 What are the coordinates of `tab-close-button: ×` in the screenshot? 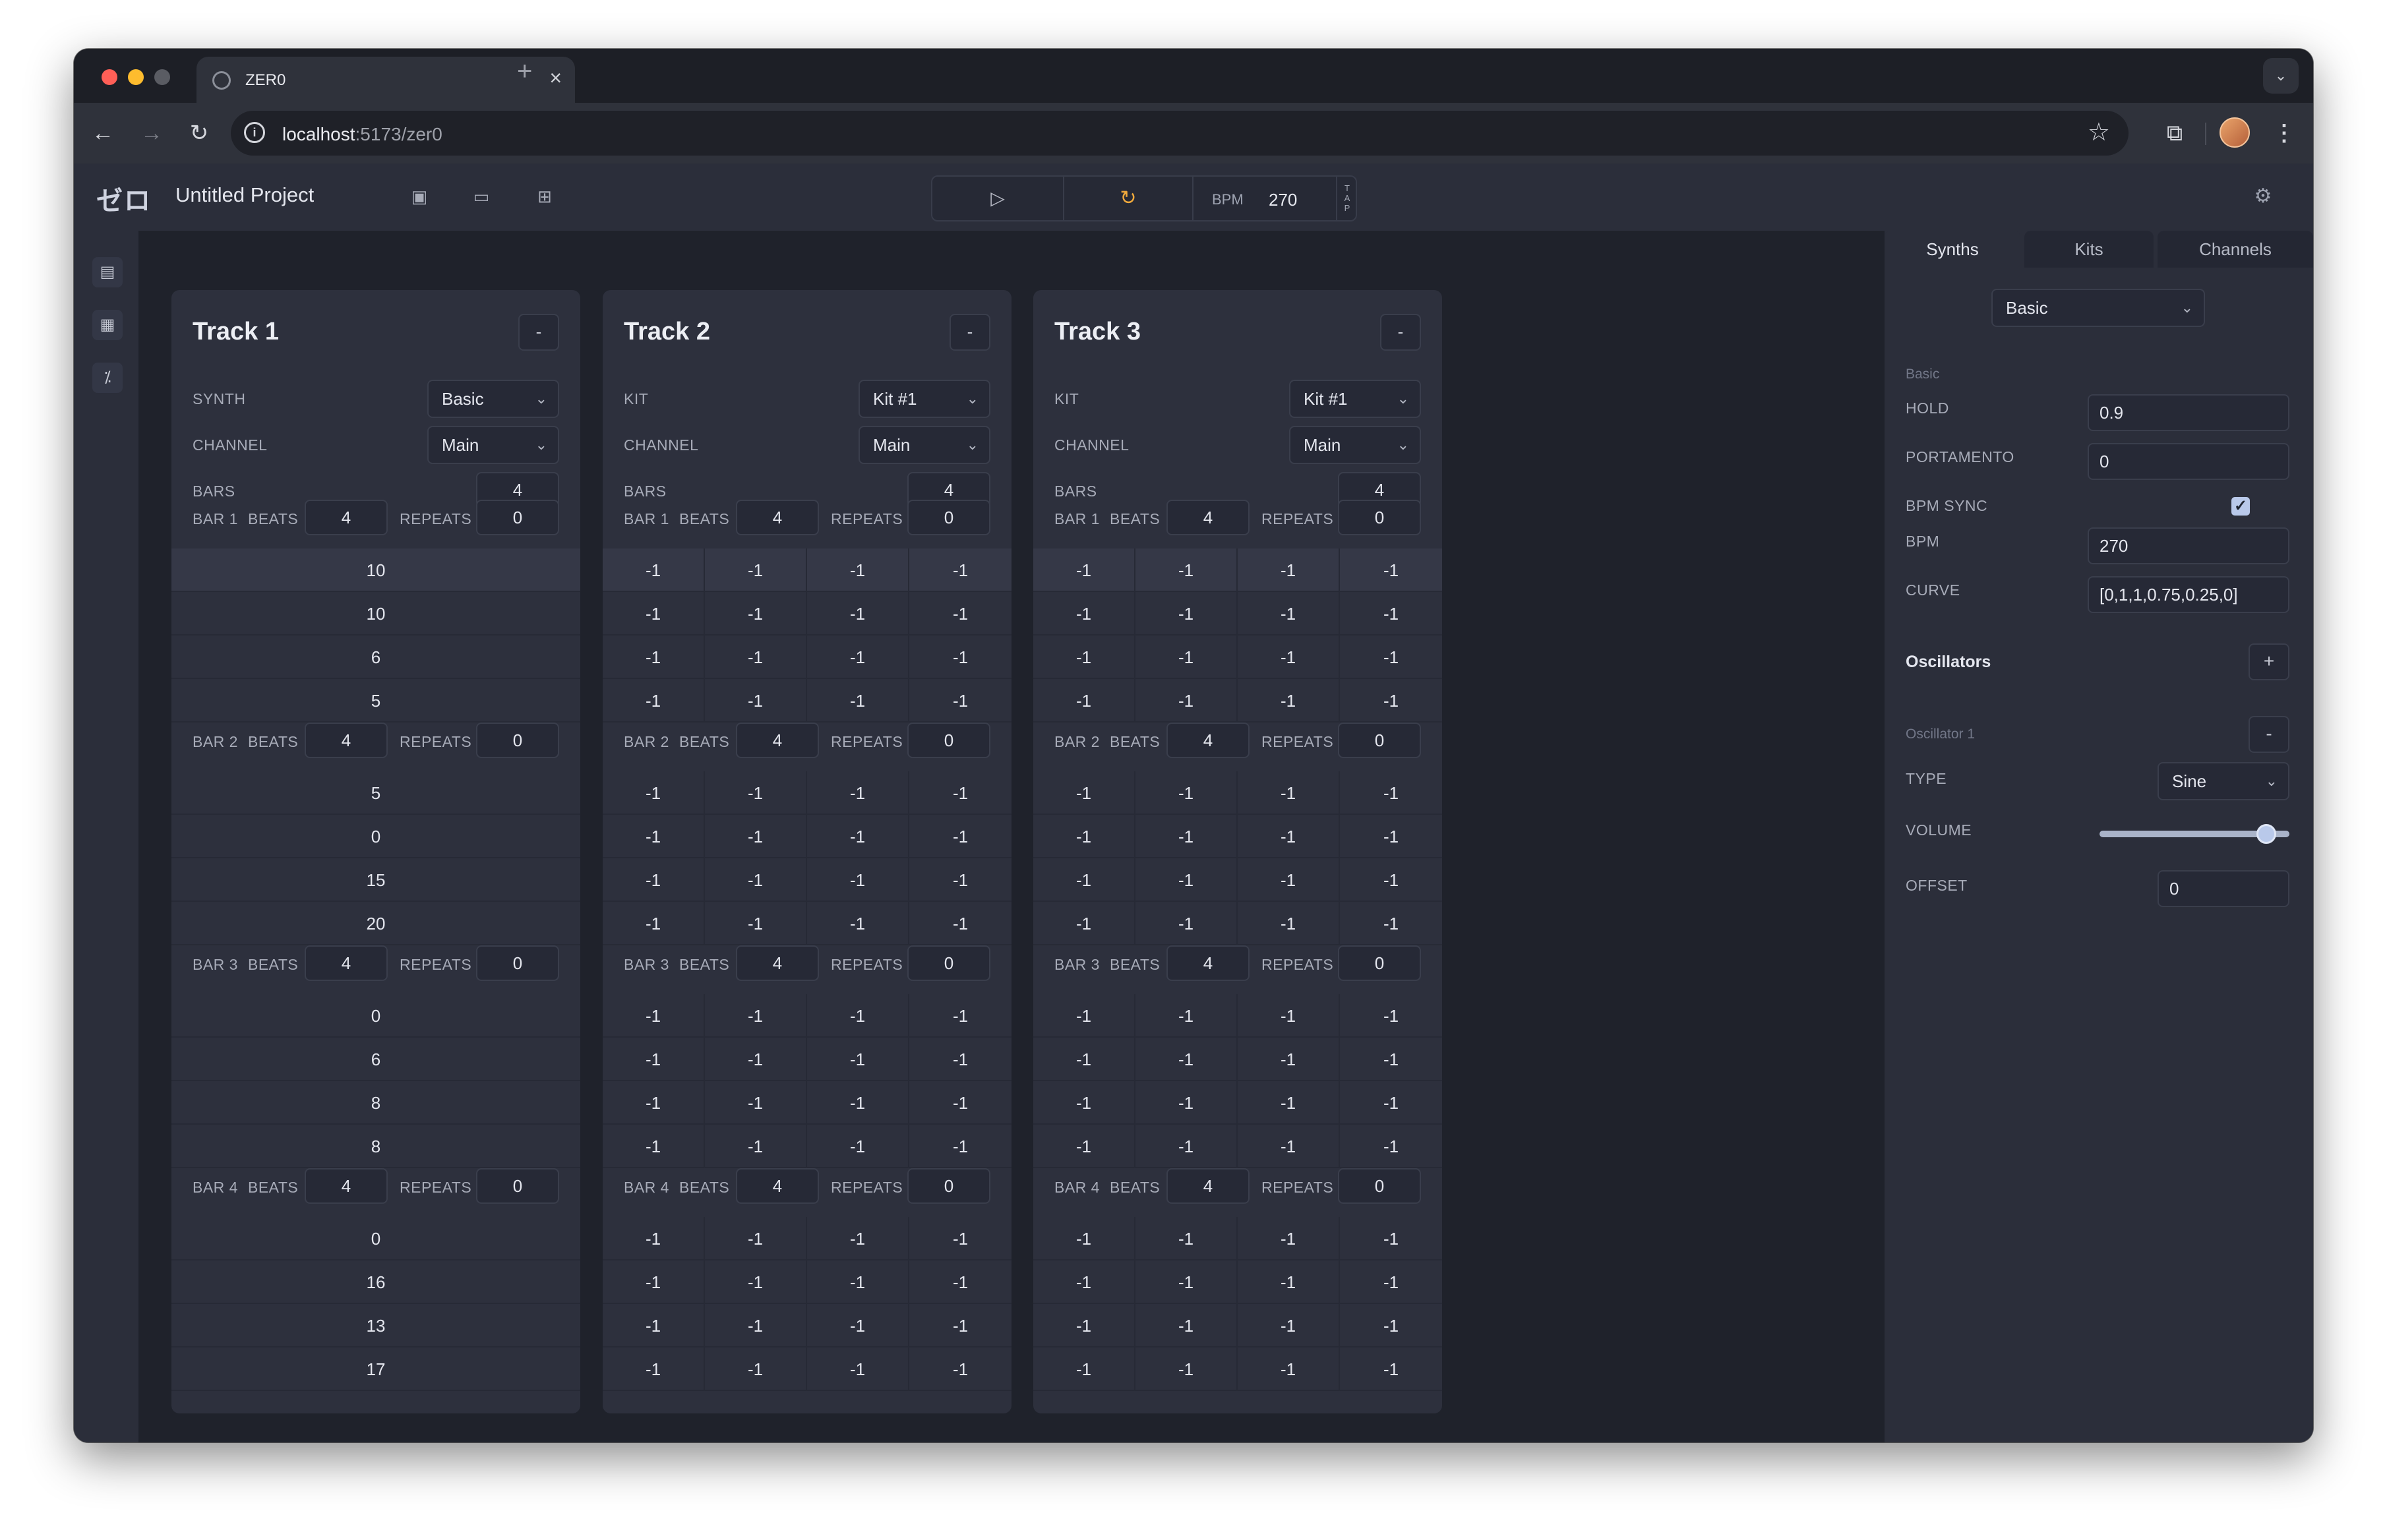 It's located at (555, 77).